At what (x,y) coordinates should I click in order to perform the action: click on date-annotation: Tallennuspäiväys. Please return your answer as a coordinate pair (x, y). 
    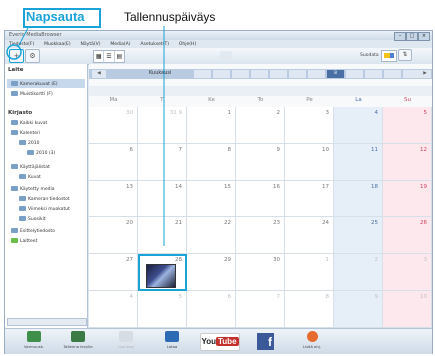
    Looking at the image, I should click on (170, 17).